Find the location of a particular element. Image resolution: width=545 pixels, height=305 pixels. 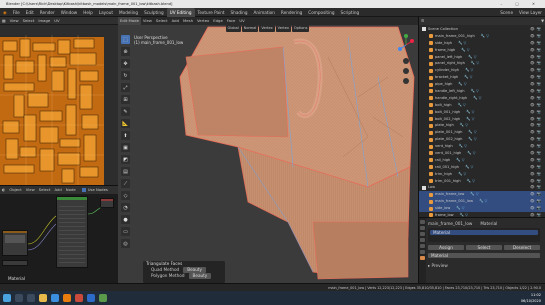

viewport-menu-add: Add is located at coordinates (175, 21).